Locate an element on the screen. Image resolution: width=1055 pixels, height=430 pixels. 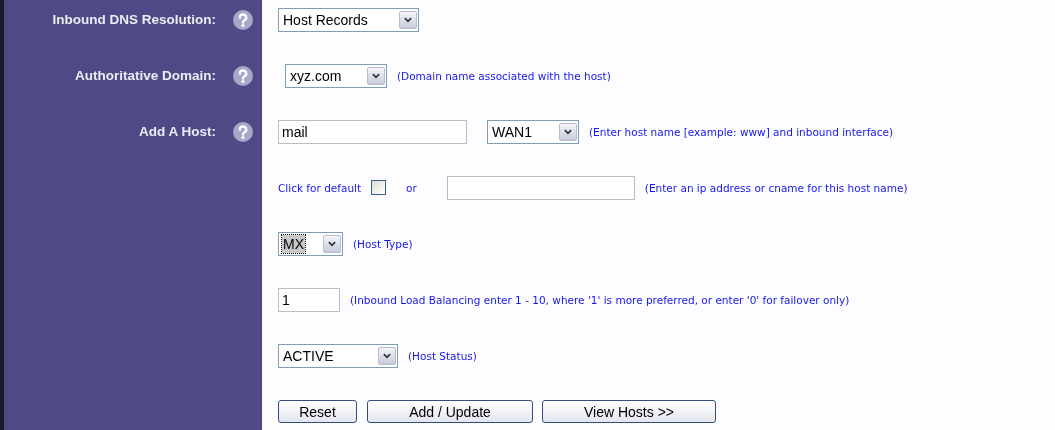
form-button: Reset is located at coordinates (317, 411).